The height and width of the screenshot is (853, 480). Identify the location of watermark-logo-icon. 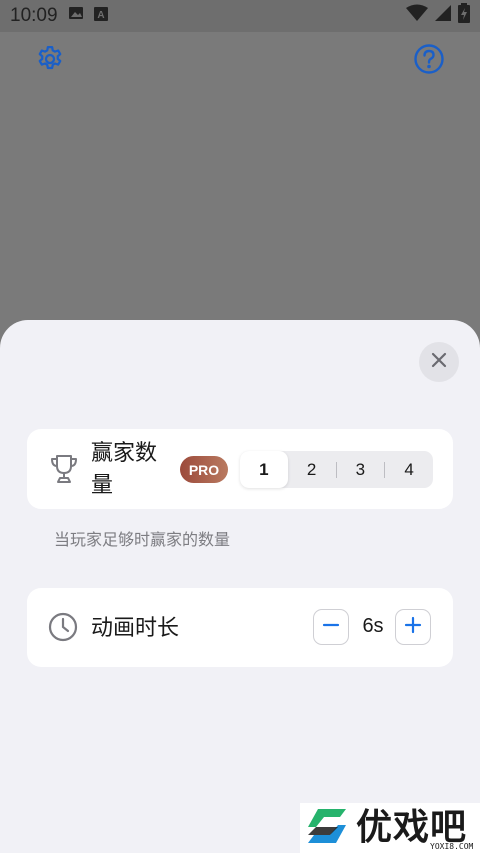
(327, 828).